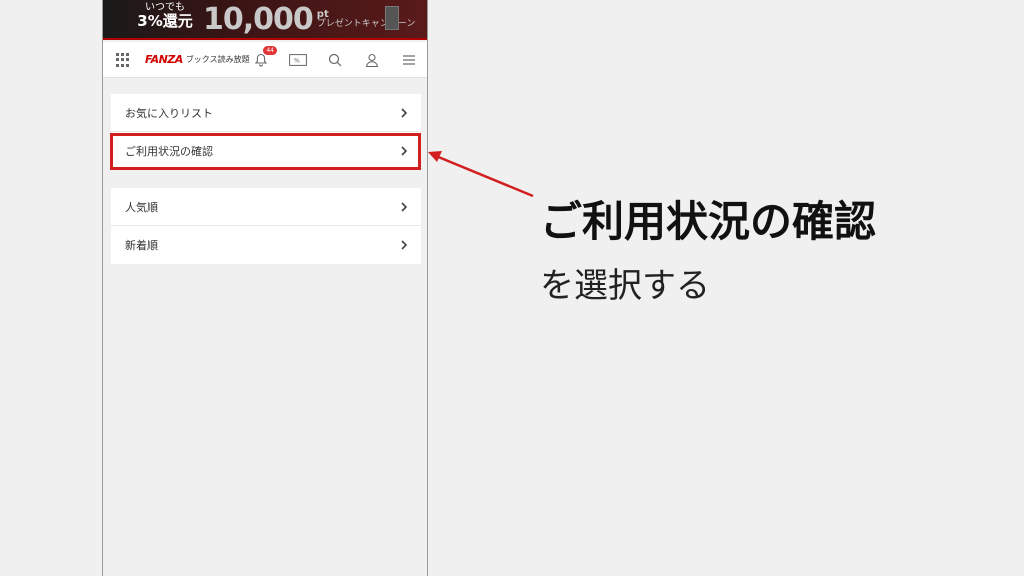 The image size is (1024, 576). I want to click on menu-item-favorites: お気に入りリスト, so click(266, 113).